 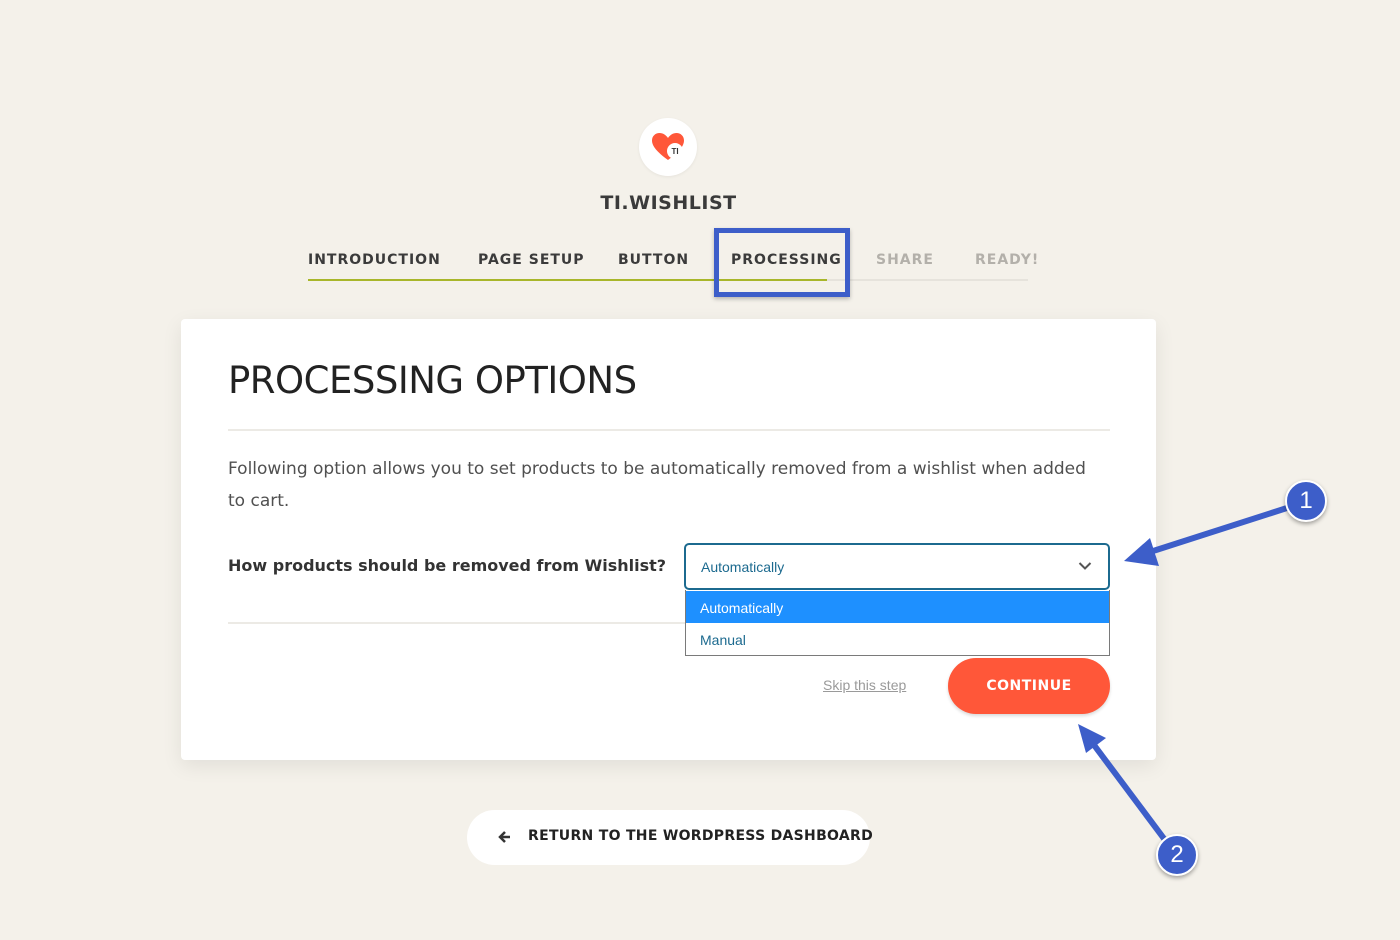 I want to click on annotation-arrows, so click(x=1184, y=673).